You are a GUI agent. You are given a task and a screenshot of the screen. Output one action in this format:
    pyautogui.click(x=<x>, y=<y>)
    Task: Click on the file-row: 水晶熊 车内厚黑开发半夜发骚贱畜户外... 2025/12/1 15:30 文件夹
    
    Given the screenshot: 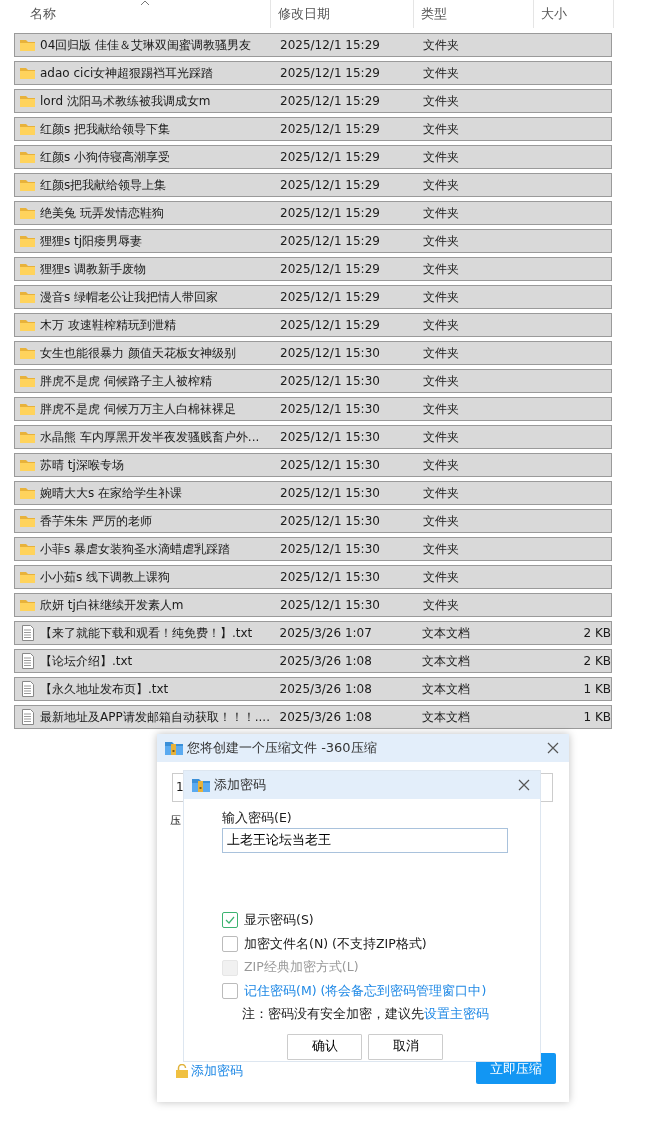 What is the action you would take?
    pyautogui.click(x=313, y=437)
    